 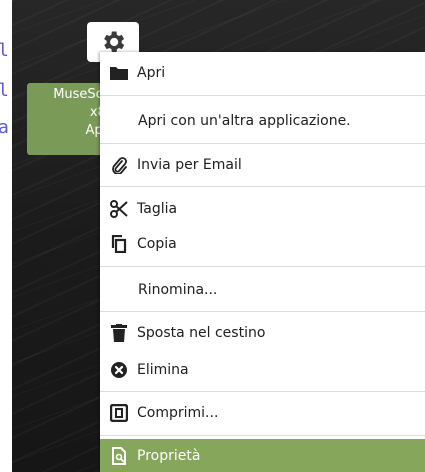 What do you see at coordinates (262, 455) in the screenshot?
I see `menu-item-proprieta: Proprietà` at bounding box center [262, 455].